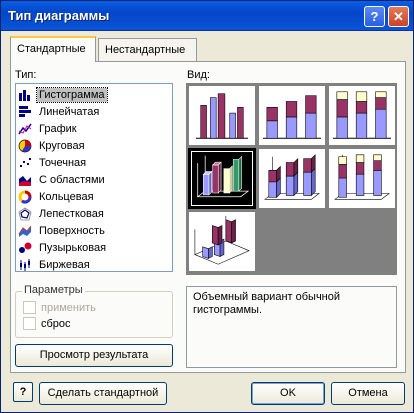 The image size is (414, 413). What do you see at coordinates (222, 241) in the screenshot?
I see `subtype-3d-column` at bounding box center [222, 241].